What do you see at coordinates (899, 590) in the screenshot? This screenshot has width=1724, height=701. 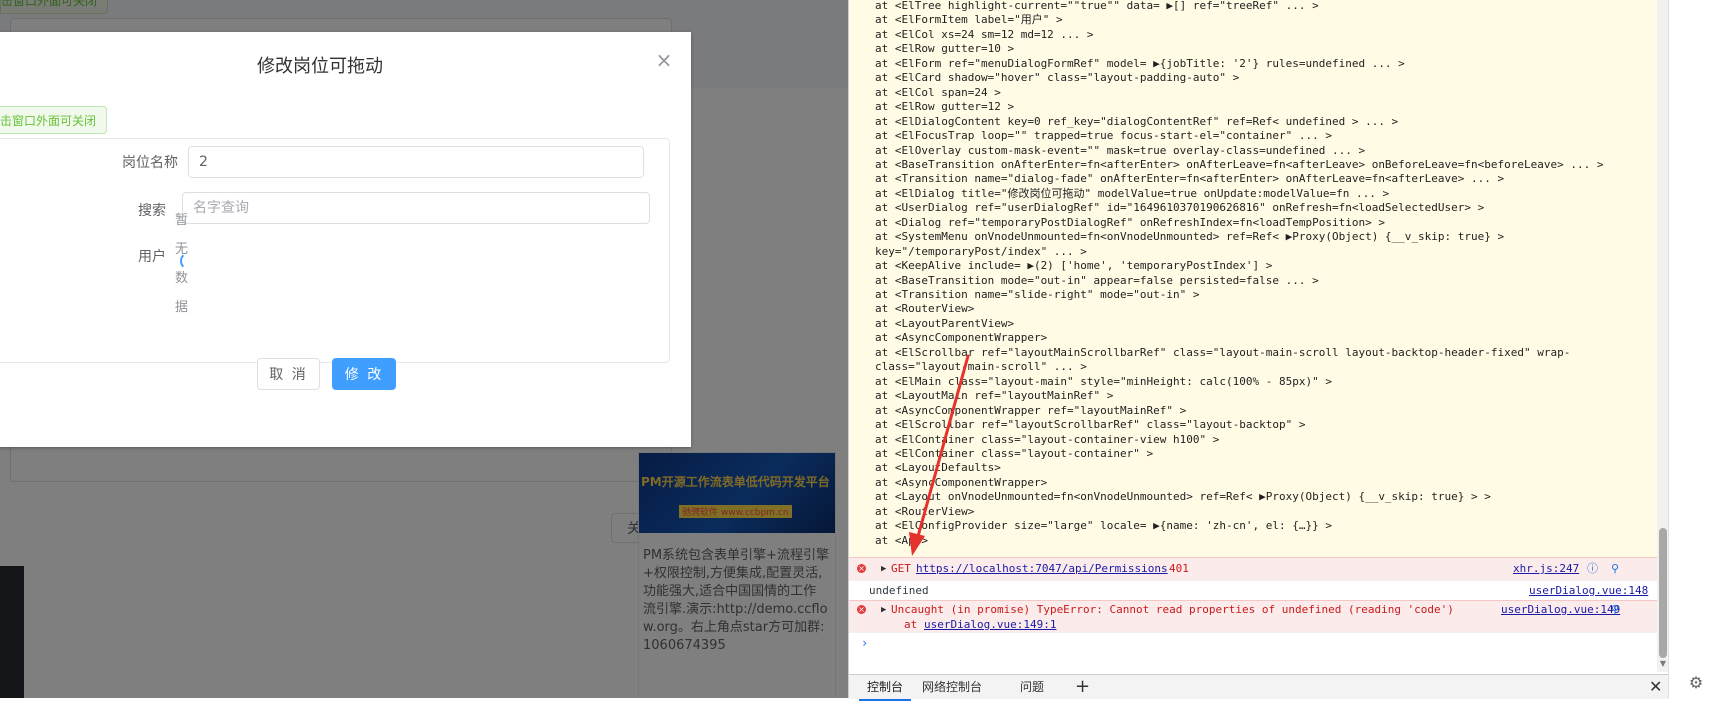 I see `log-text: undefined` at bounding box center [899, 590].